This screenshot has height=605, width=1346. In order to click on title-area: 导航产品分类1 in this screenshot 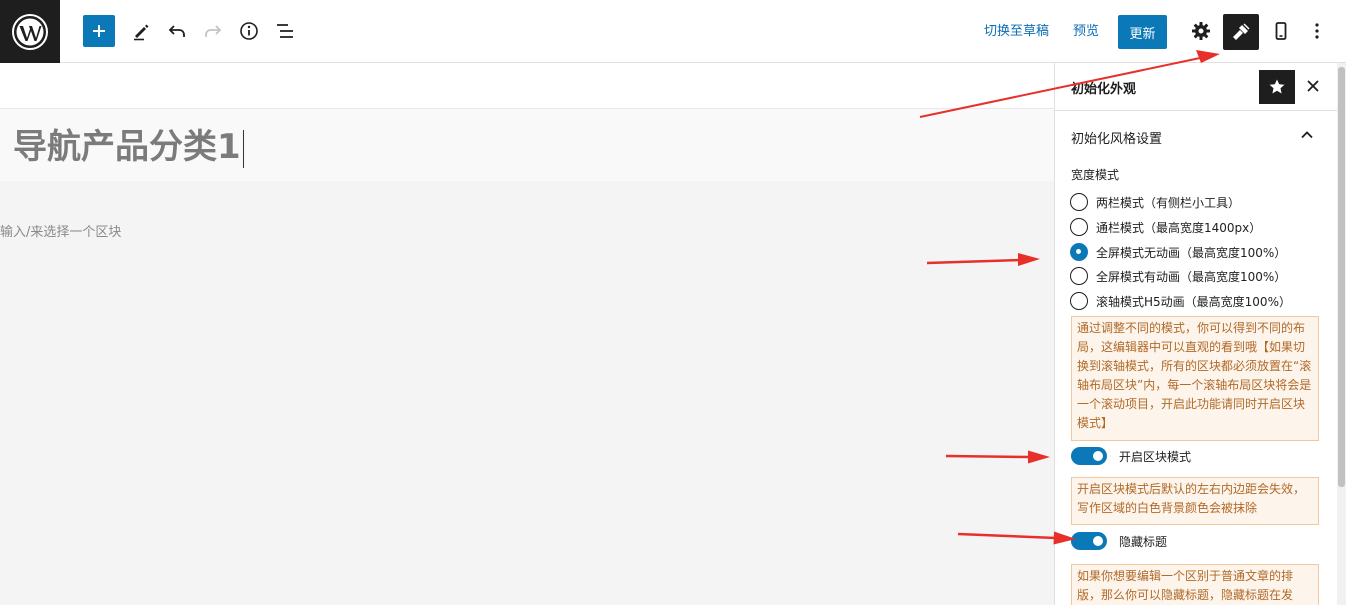, I will do `click(527, 145)`.